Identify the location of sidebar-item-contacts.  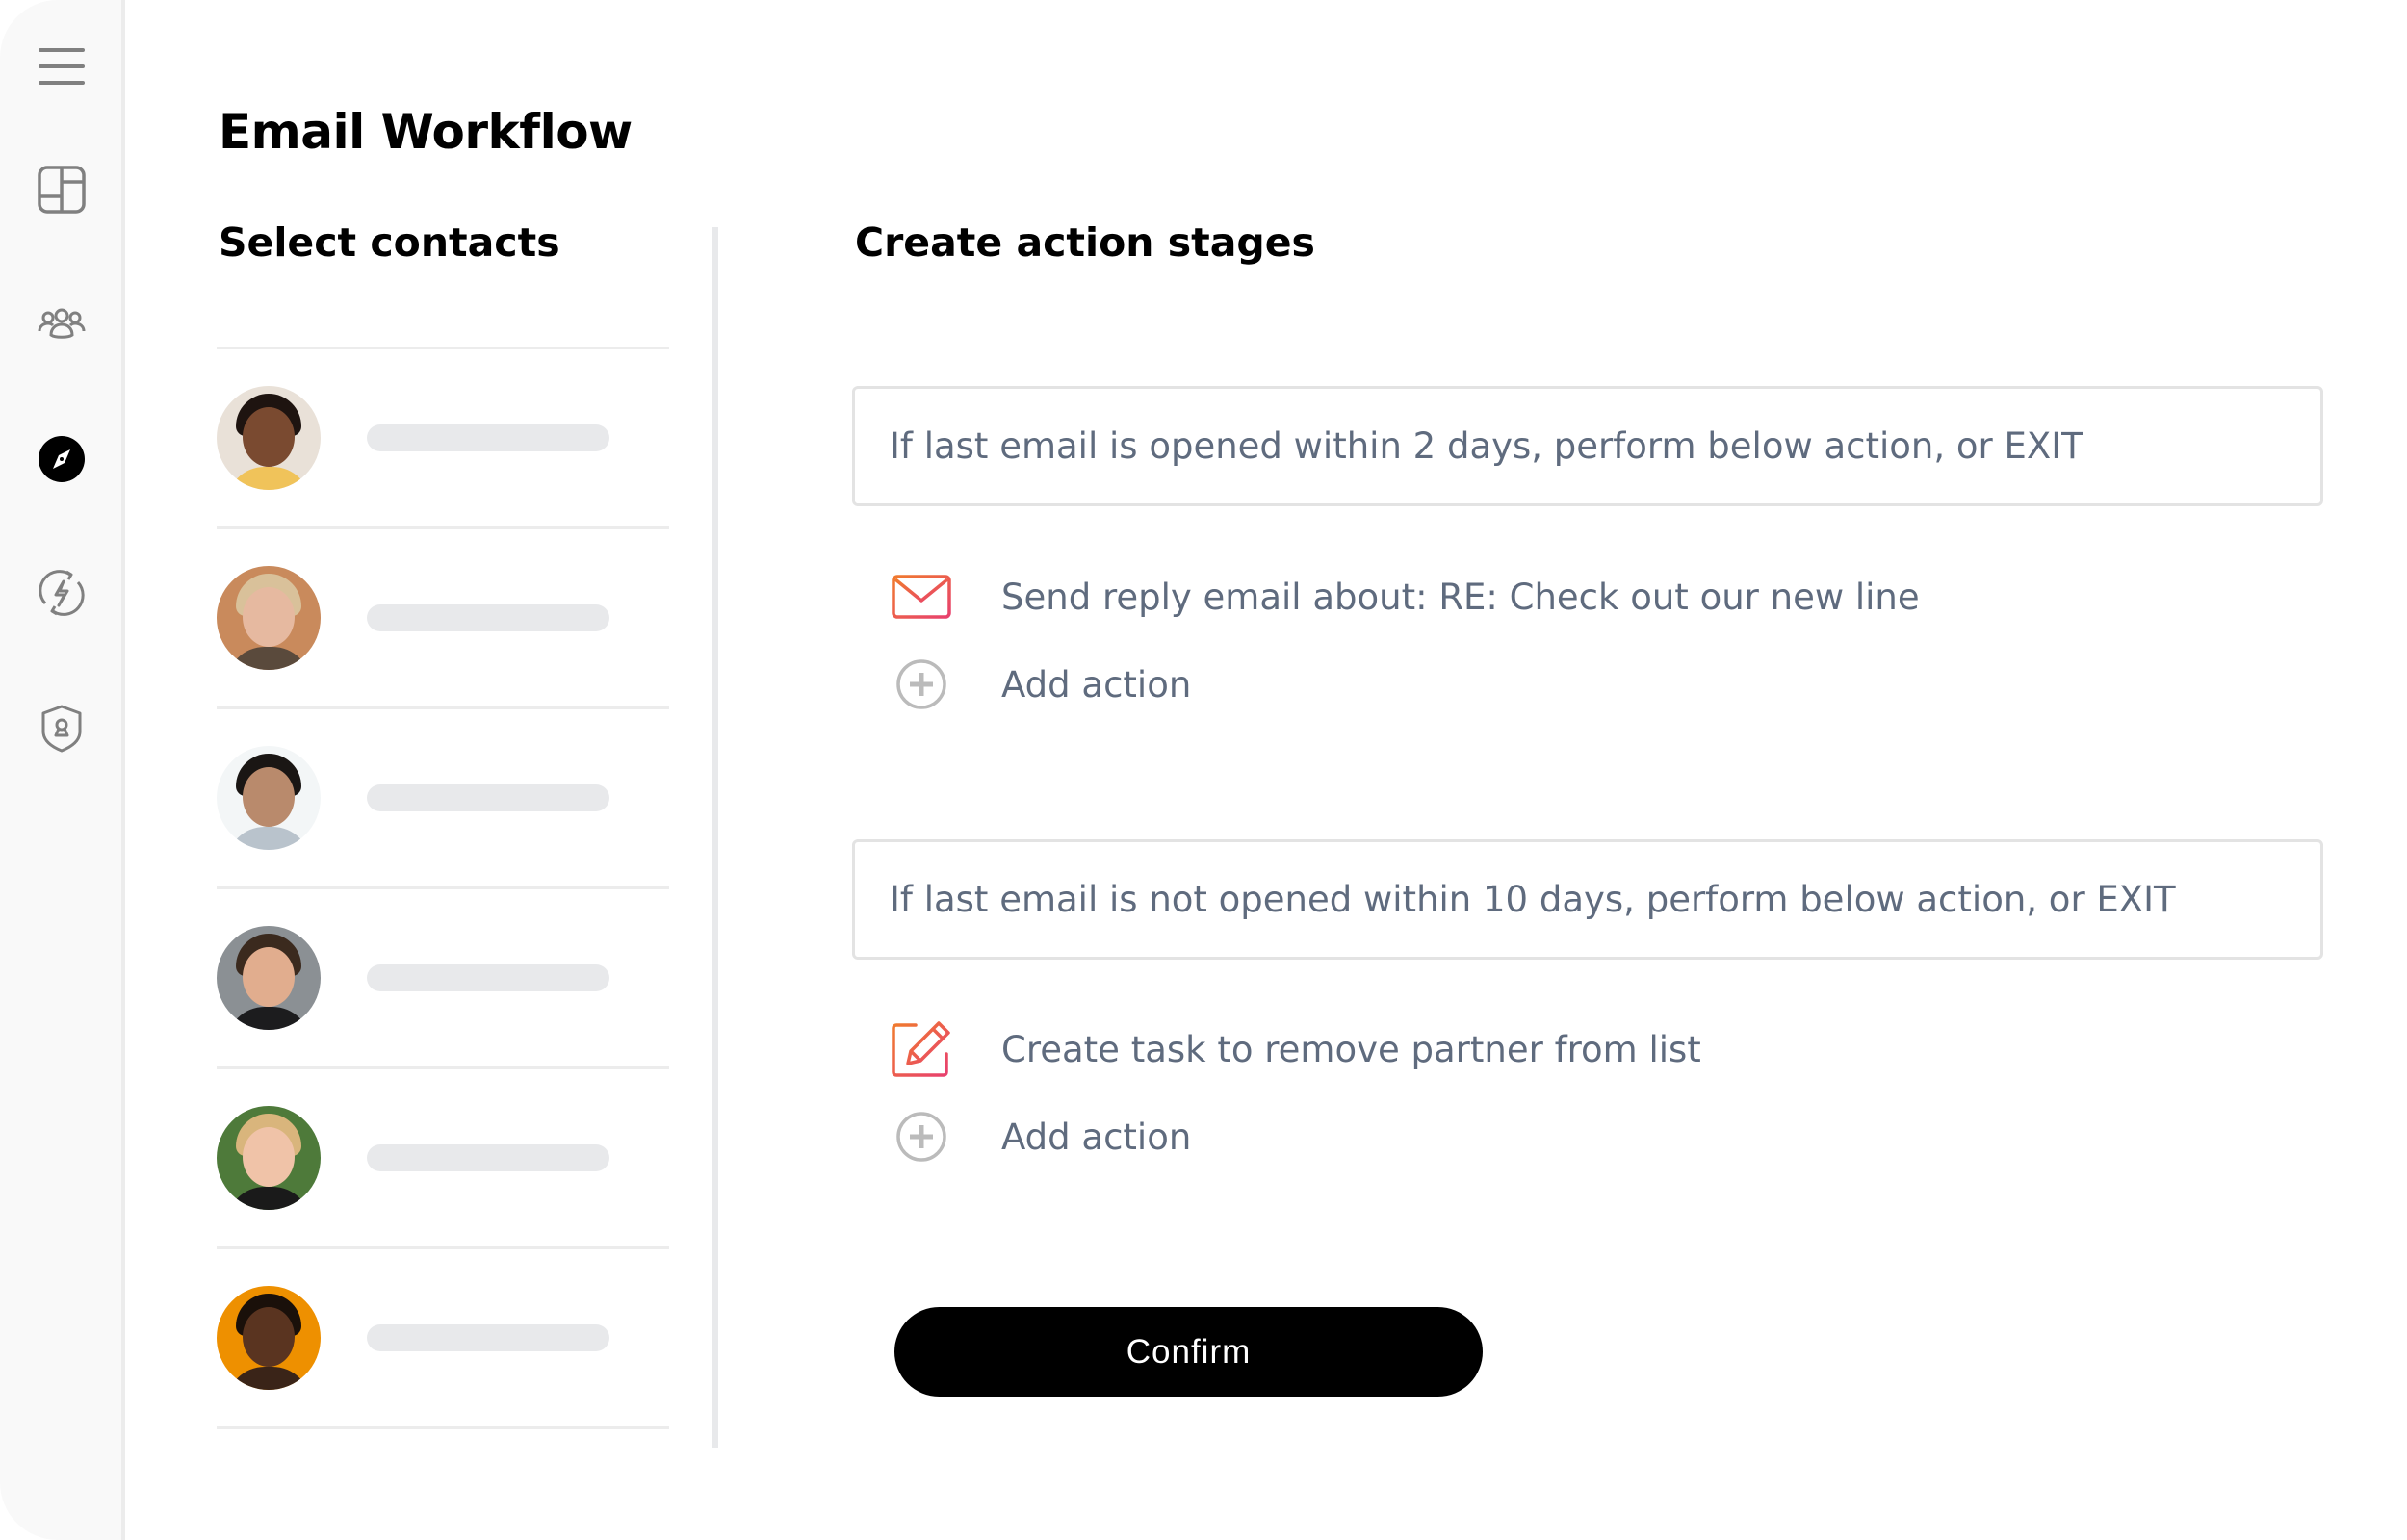
(62, 322).